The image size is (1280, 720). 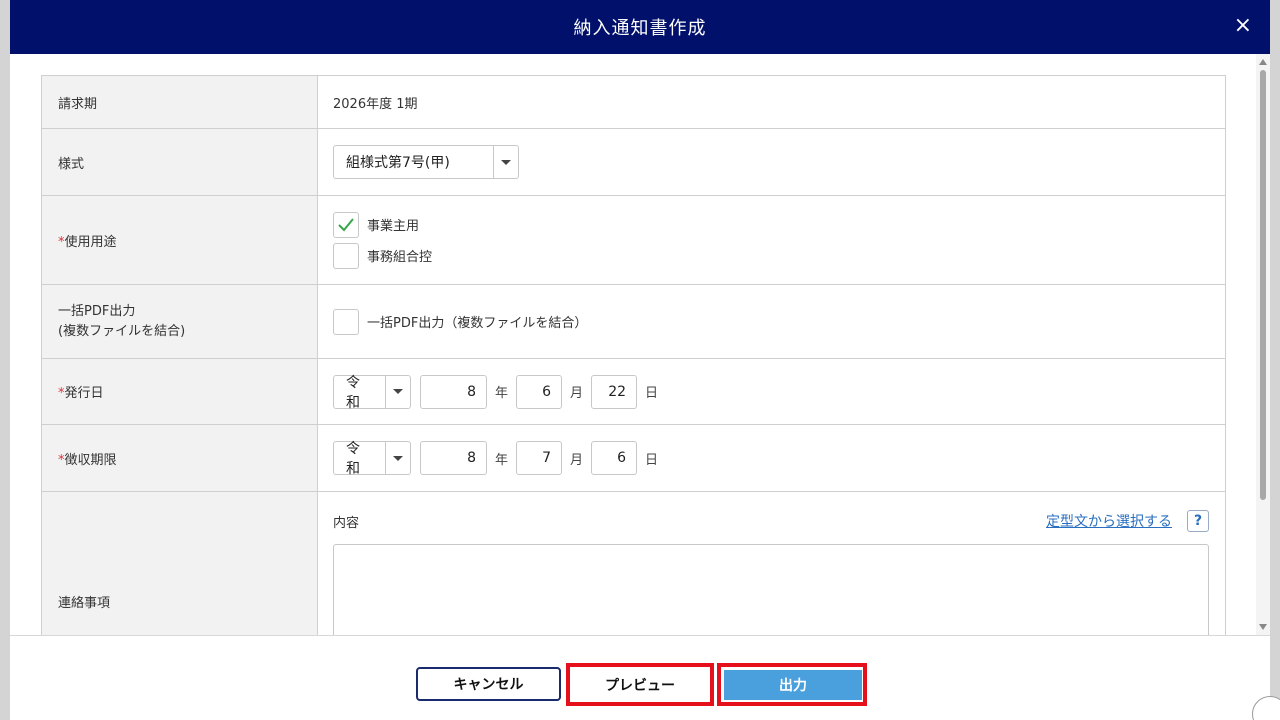 I want to click on dialog-title: 納入通知書作成, so click(x=640, y=28).